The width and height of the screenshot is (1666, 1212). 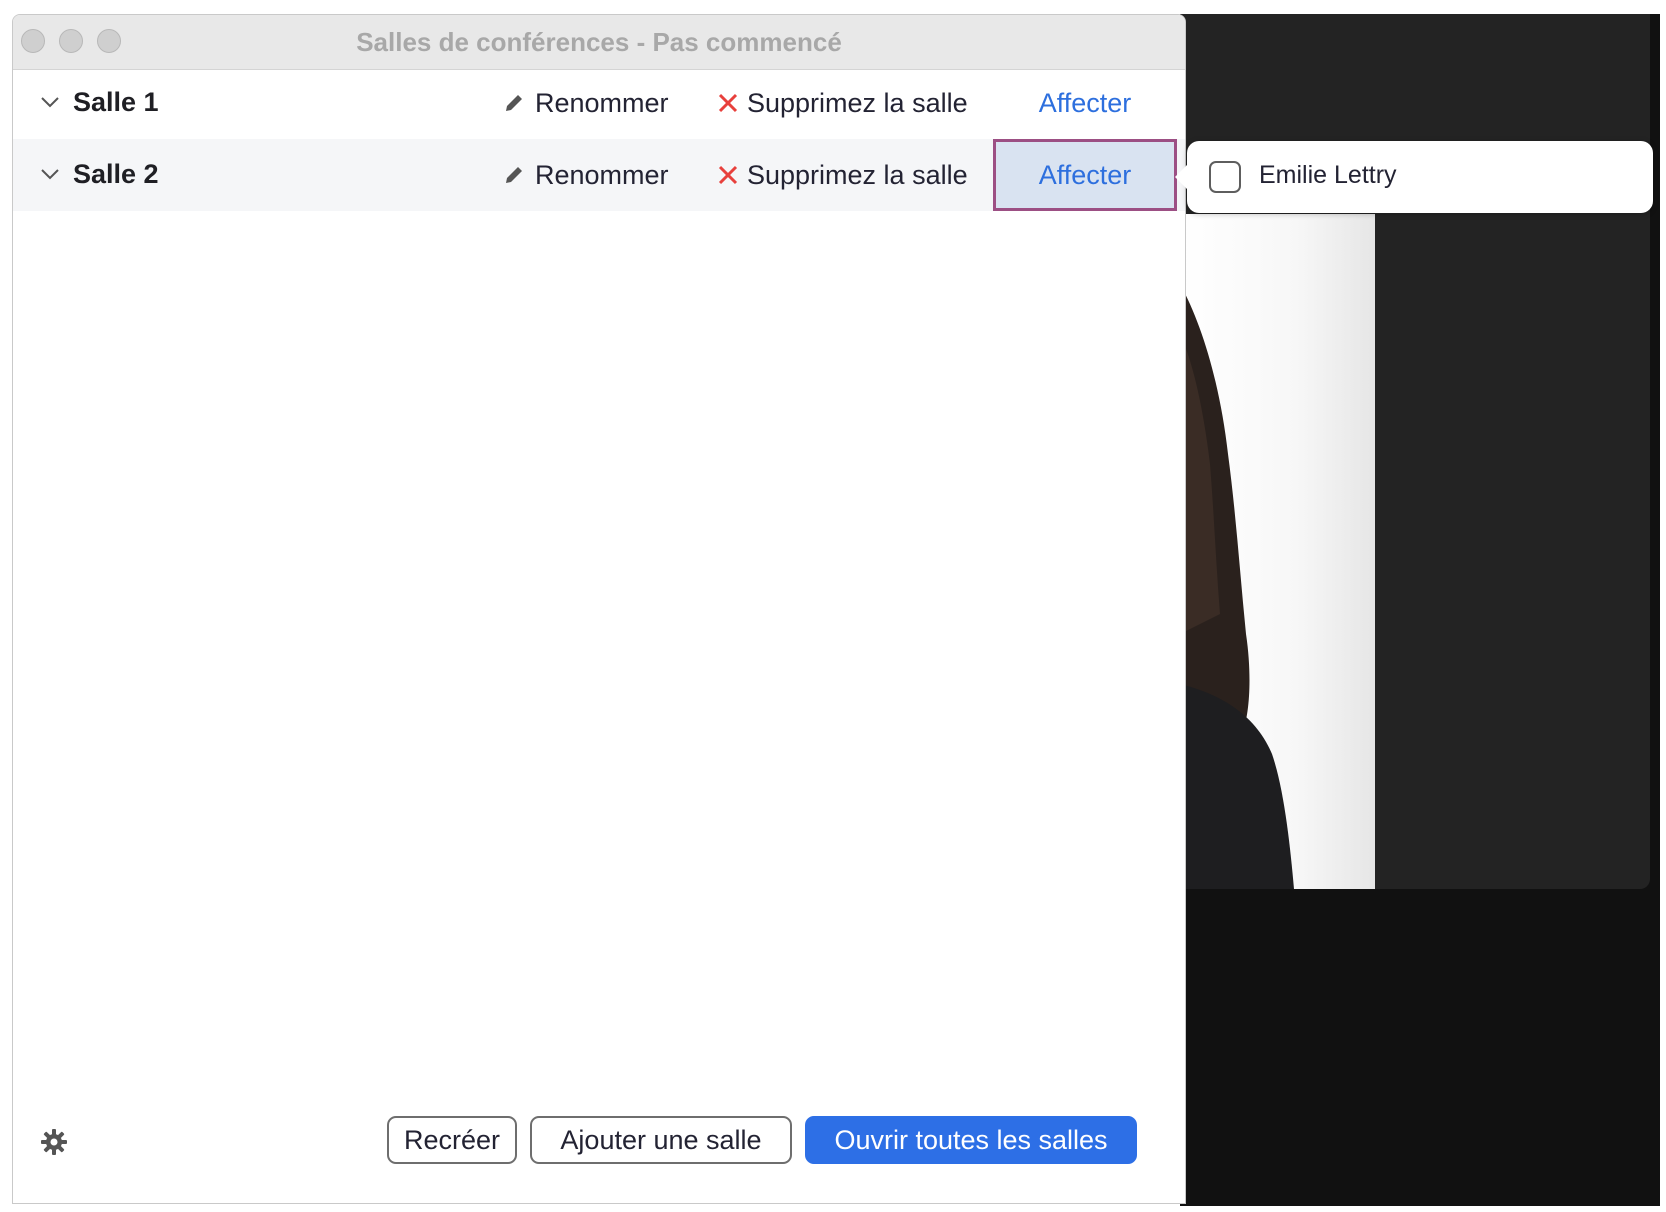 What do you see at coordinates (1328, 175) in the screenshot?
I see `participant-name: Emilie Lettry` at bounding box center [1328, 175].